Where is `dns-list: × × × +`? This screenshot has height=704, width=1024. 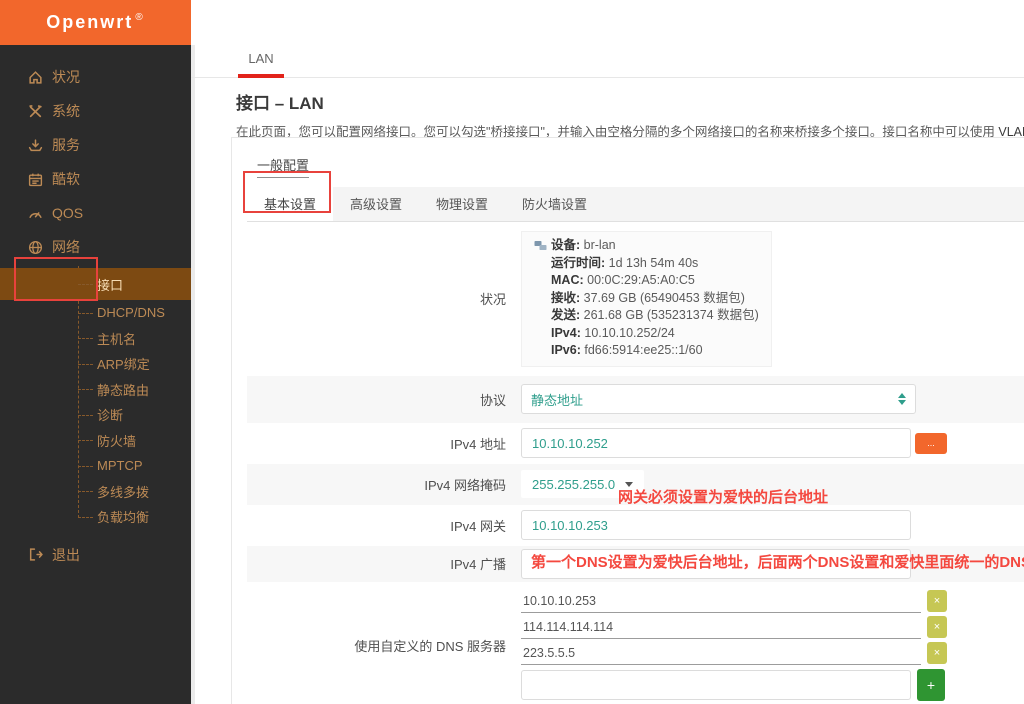 dns-list: × × × + is located at coordinates (734, 645).